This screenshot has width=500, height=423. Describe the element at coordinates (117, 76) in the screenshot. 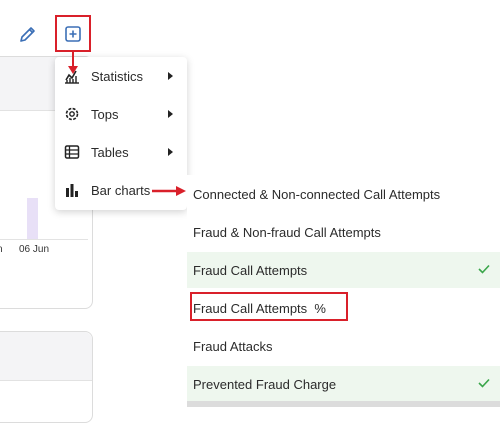

I see `menu-item-label: Statistics` at that location.